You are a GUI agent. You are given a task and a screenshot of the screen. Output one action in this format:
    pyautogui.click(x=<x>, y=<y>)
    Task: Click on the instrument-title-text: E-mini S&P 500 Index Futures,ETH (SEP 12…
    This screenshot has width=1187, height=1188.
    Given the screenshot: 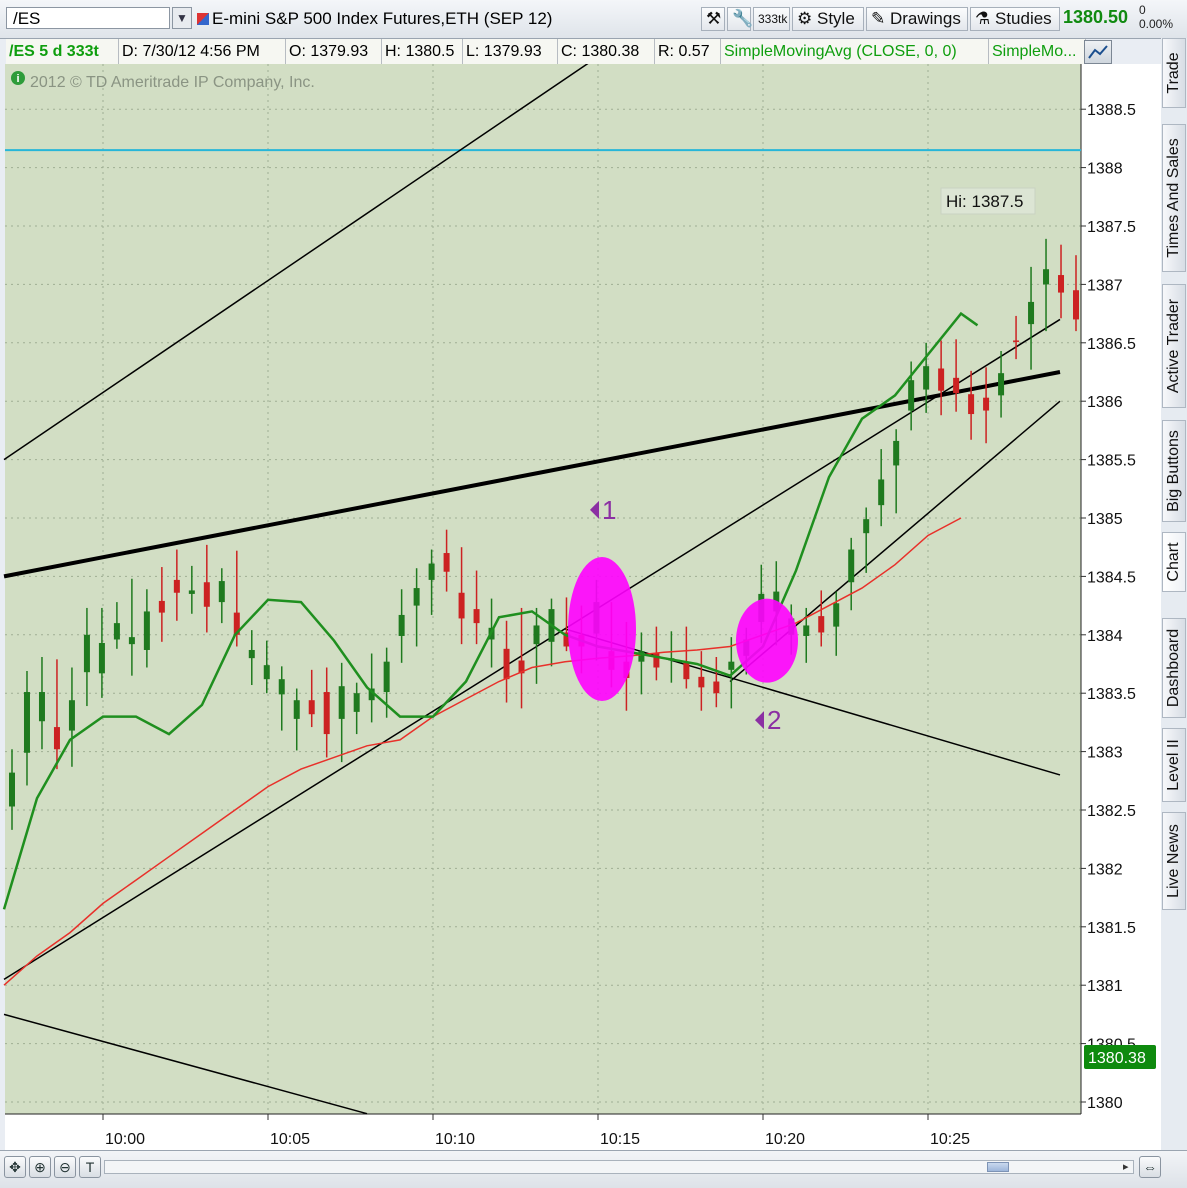 What is the action you would take?
    pyautogui.click(x=382, y=18)
    